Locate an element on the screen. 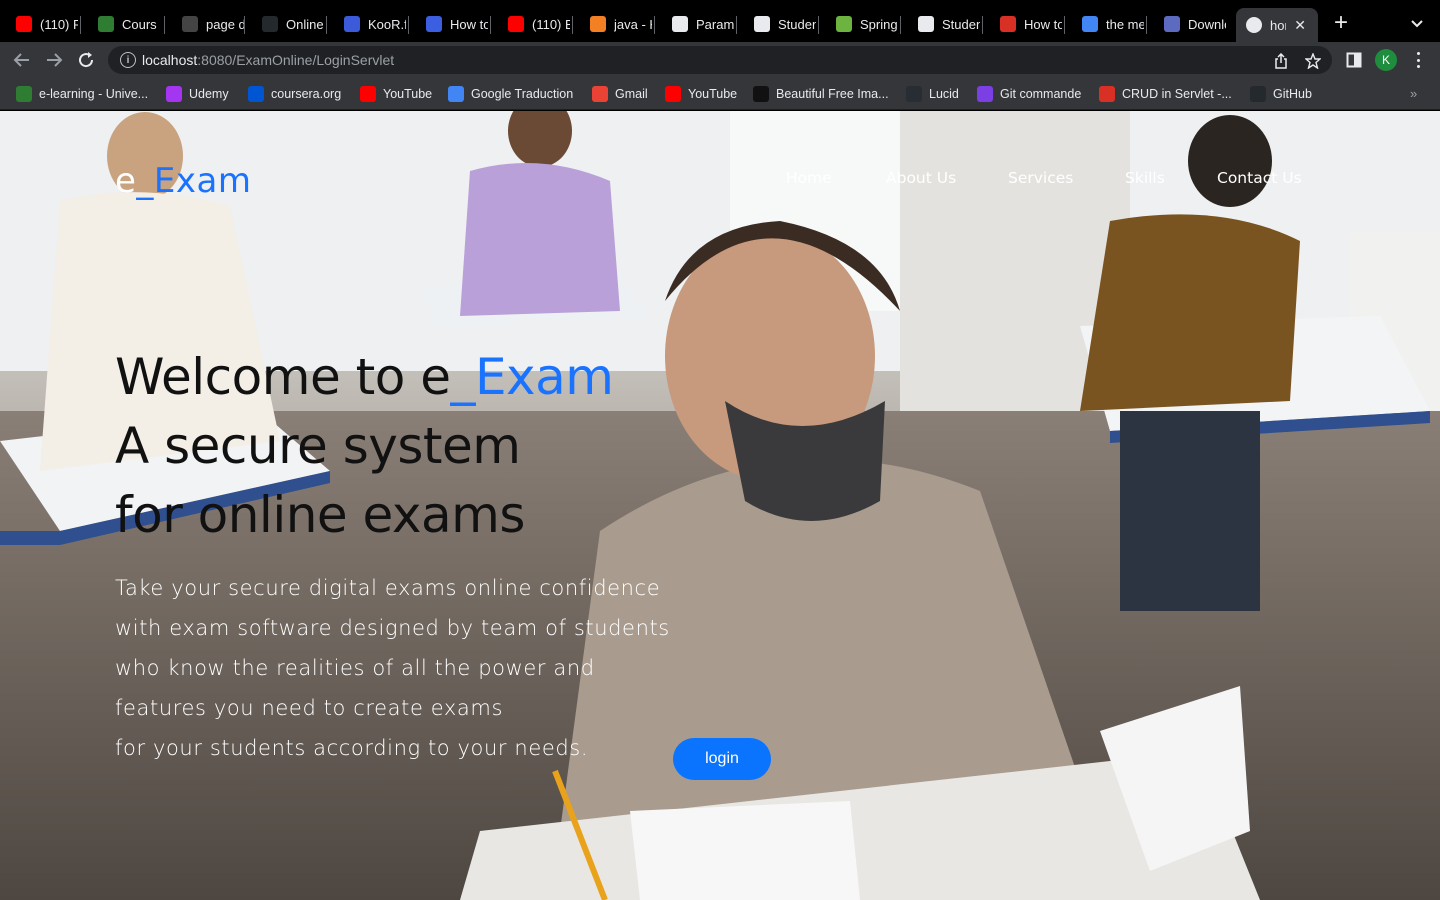  logo-accent: _Exam is located at coordinates (194, 181).